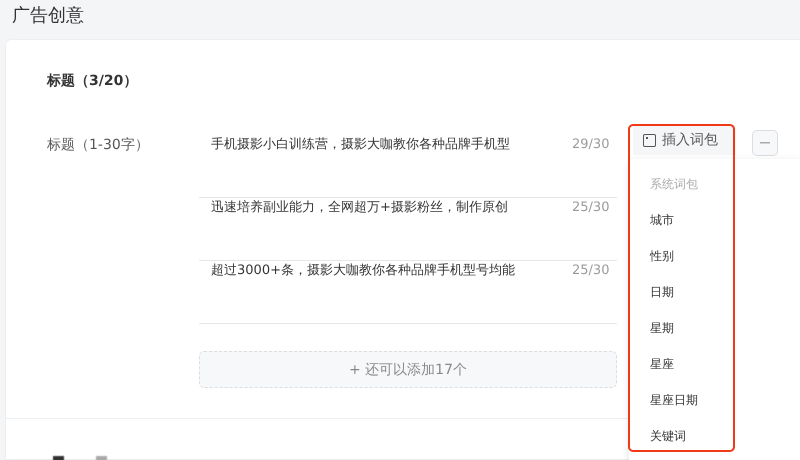 This screenshot has height=460, width=800. What do you see at coordinates (714, 259) in the screenshot?
I see `menu-item: 性别` at bounding box center [714, 259].